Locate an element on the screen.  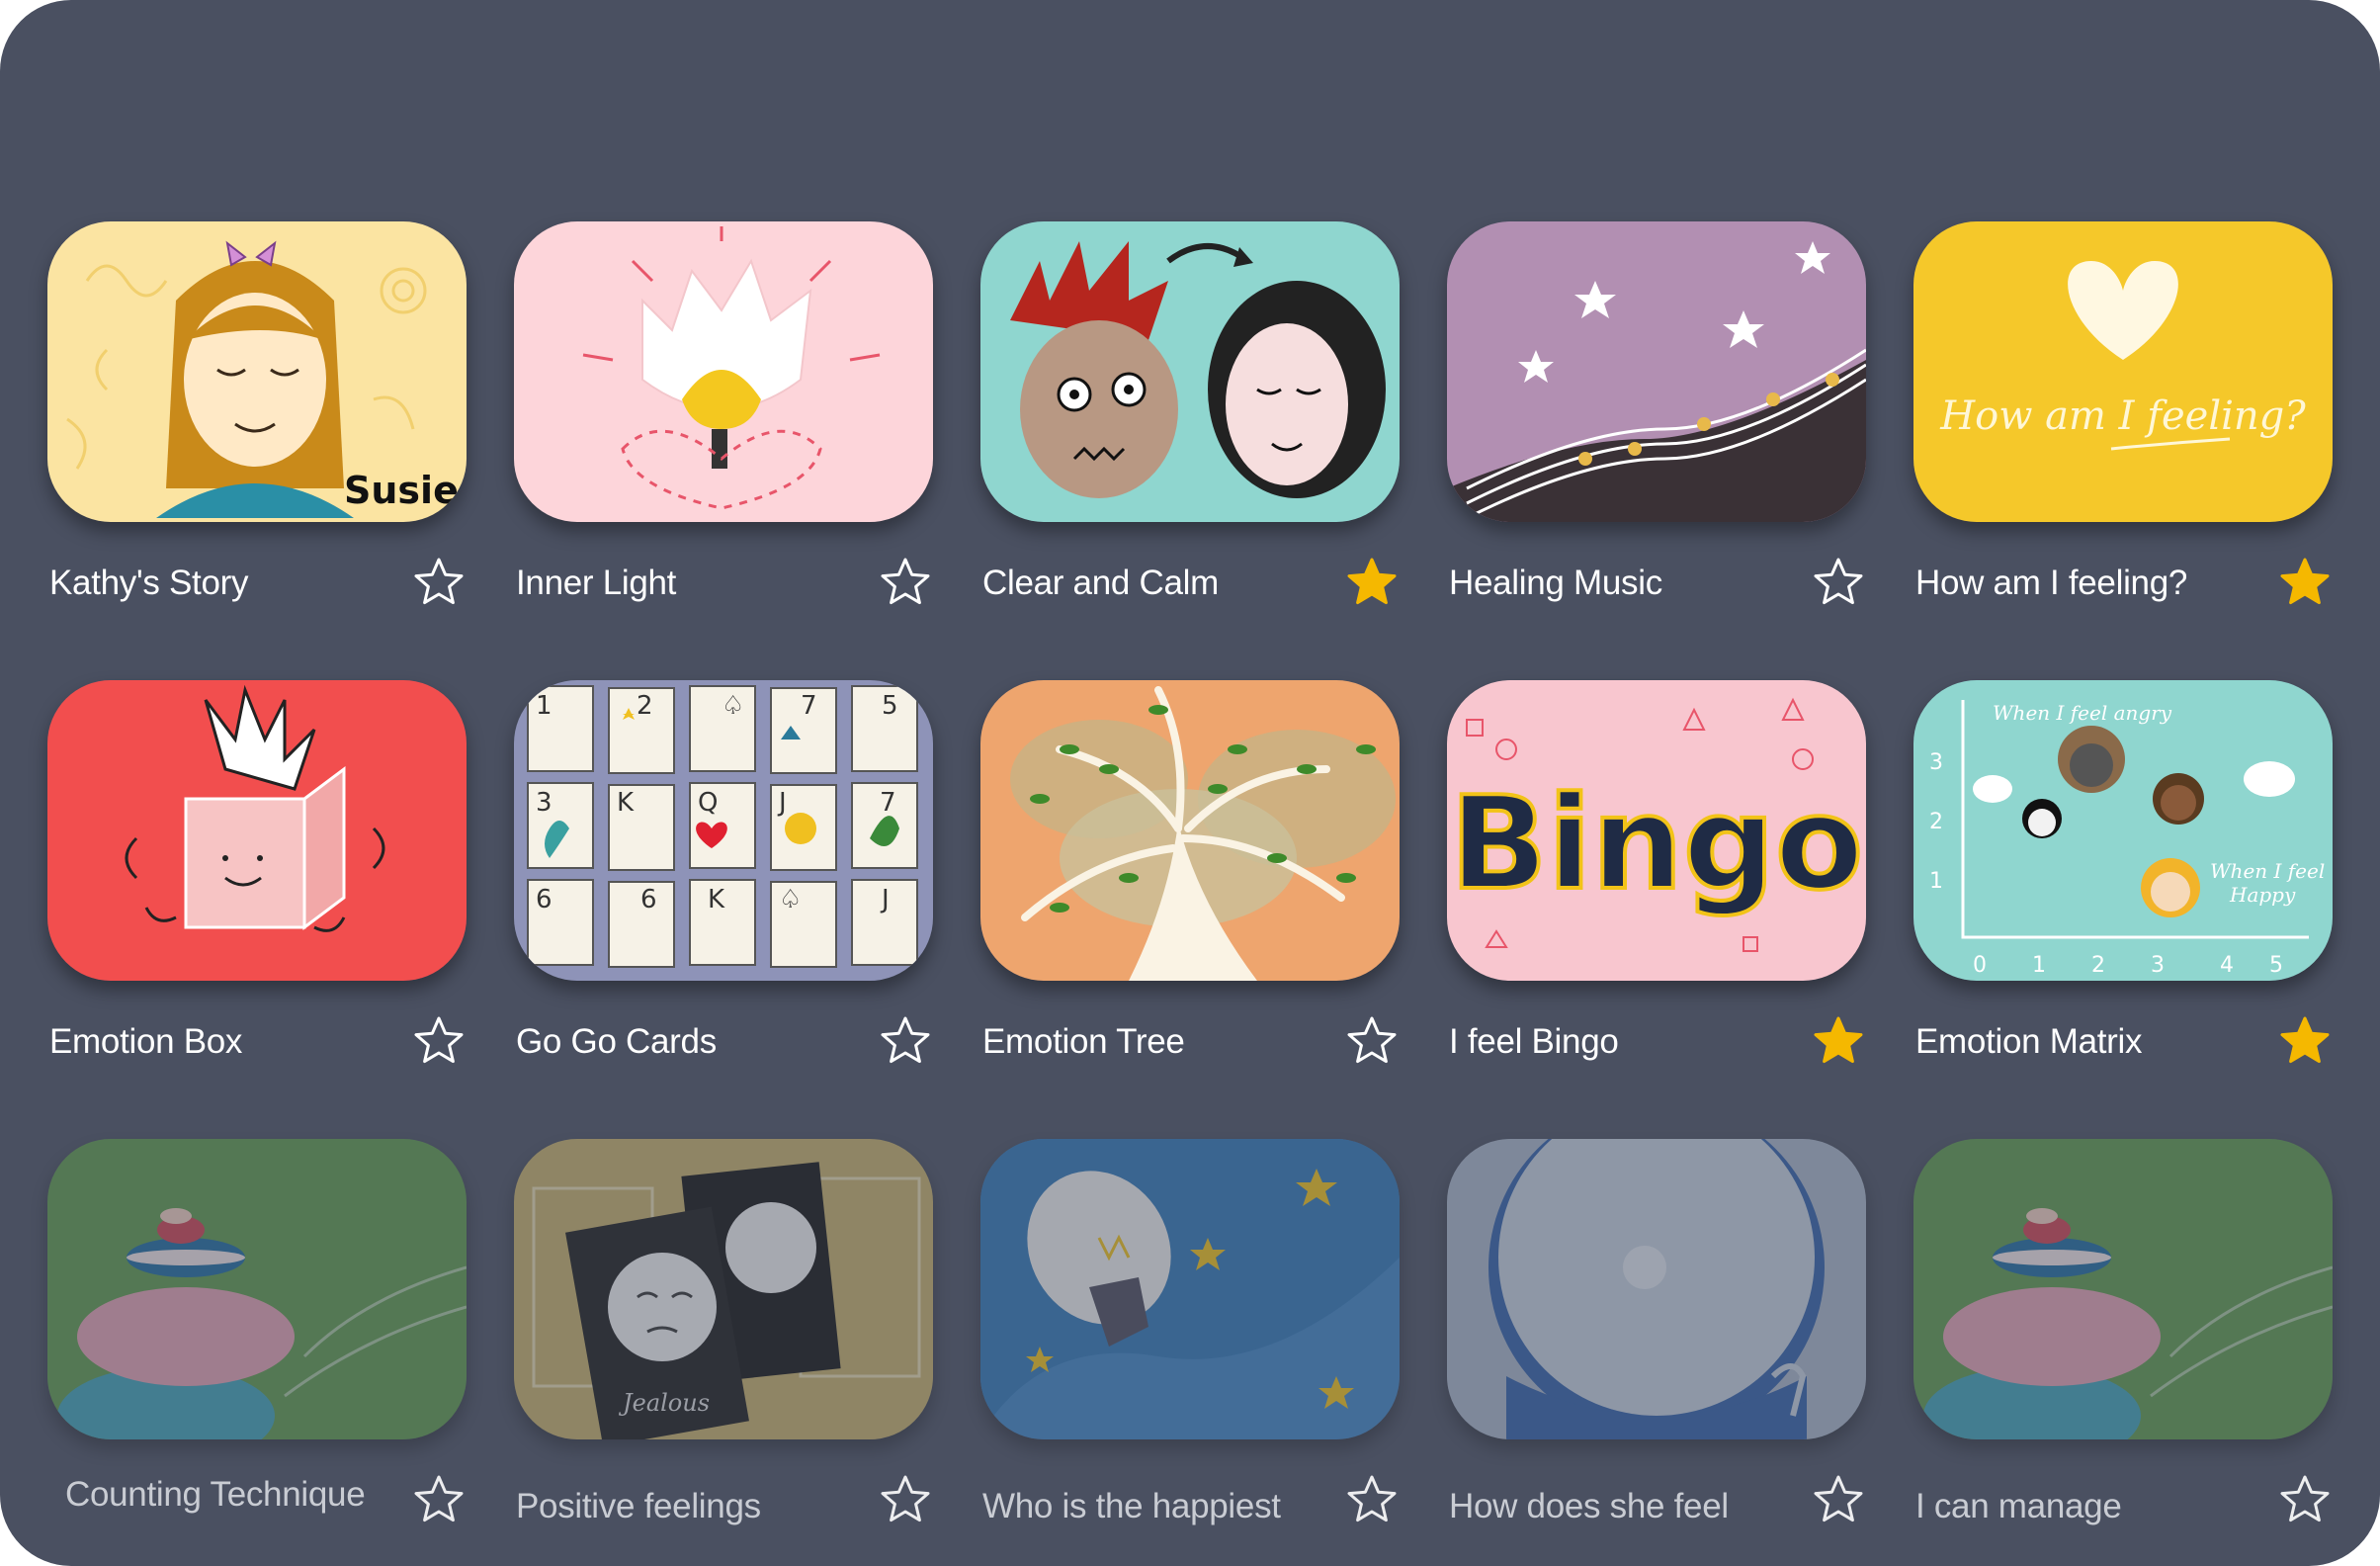
bingo-illustration: Bingo is located at coordinates (1656, 830).